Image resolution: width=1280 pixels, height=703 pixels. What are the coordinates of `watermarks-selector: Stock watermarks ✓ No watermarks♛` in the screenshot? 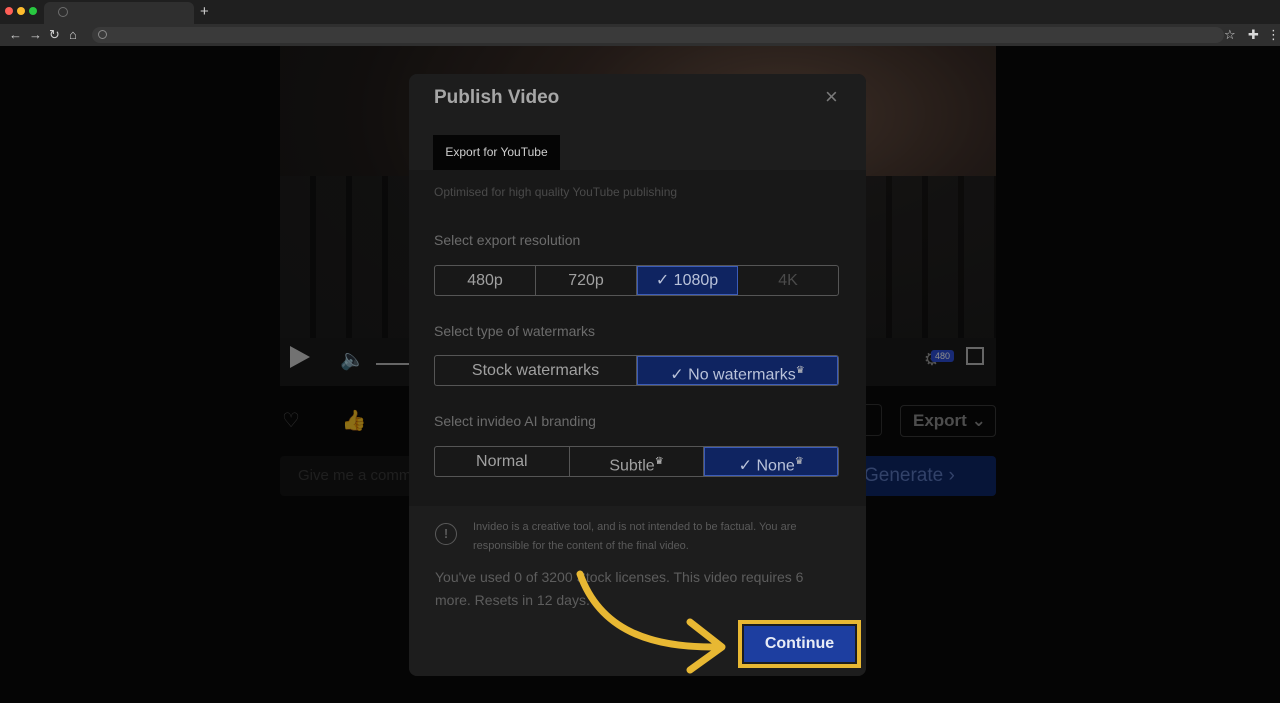 It's located at (636, 370).